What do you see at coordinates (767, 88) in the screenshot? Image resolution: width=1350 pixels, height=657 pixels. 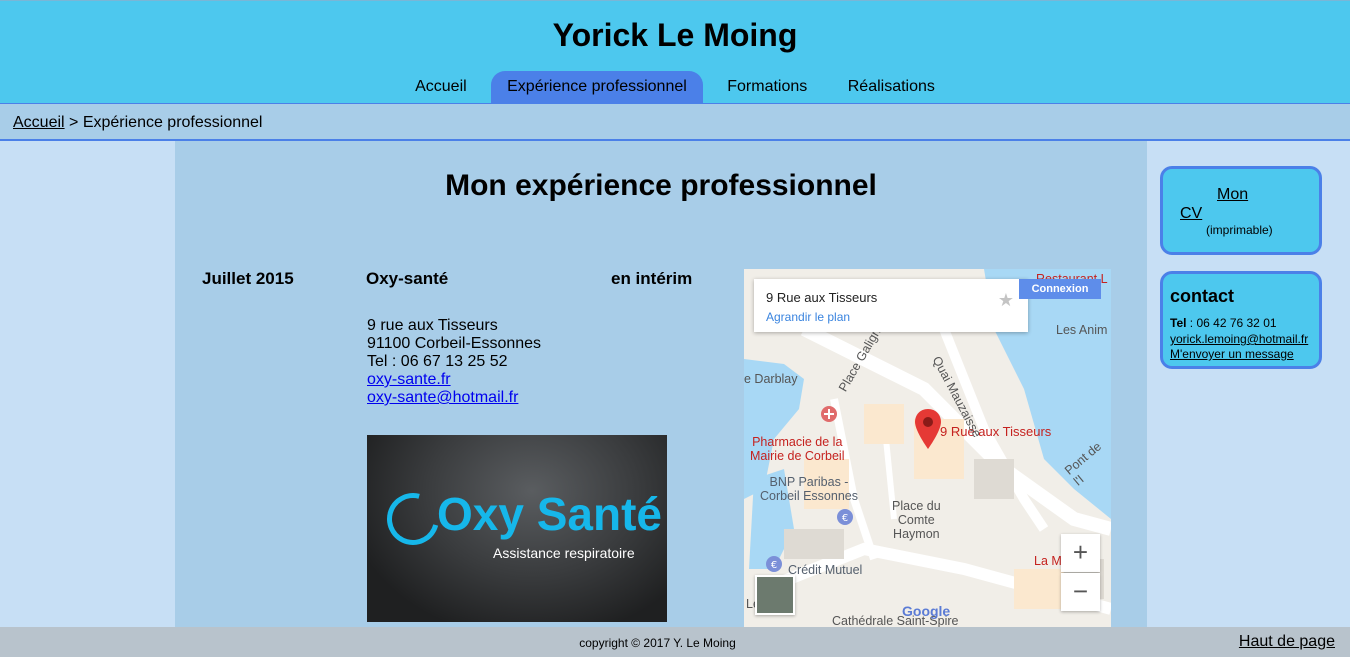 I see `nav-item-formations: Formations` at bounding box center [767, 88].